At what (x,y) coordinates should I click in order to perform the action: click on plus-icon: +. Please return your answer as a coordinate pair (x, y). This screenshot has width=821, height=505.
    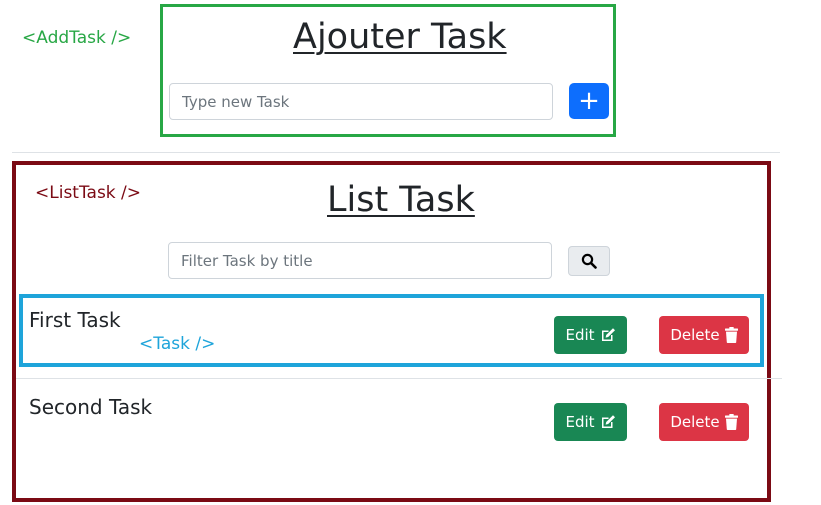
    Looking at the image, I should click on (589, 101).